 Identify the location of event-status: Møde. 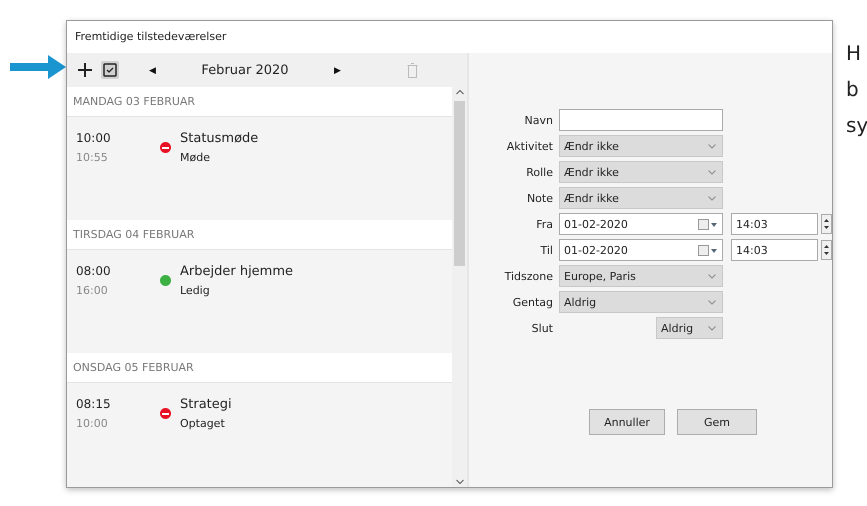
(195, 157).